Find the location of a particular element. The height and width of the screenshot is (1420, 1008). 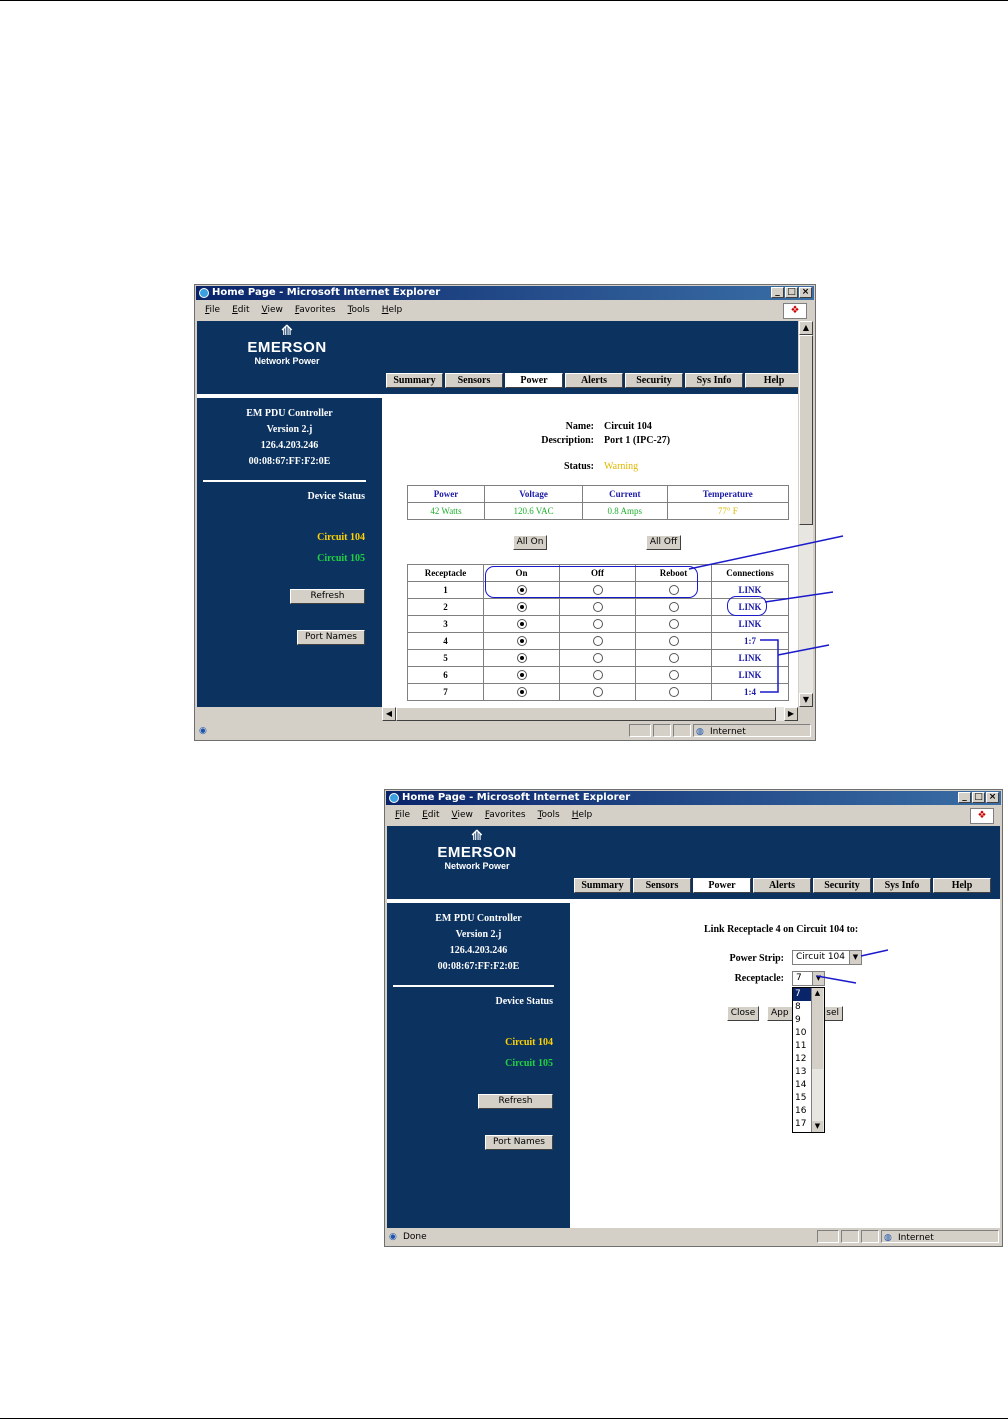

callout-lines is located at coordinates (788, 759).